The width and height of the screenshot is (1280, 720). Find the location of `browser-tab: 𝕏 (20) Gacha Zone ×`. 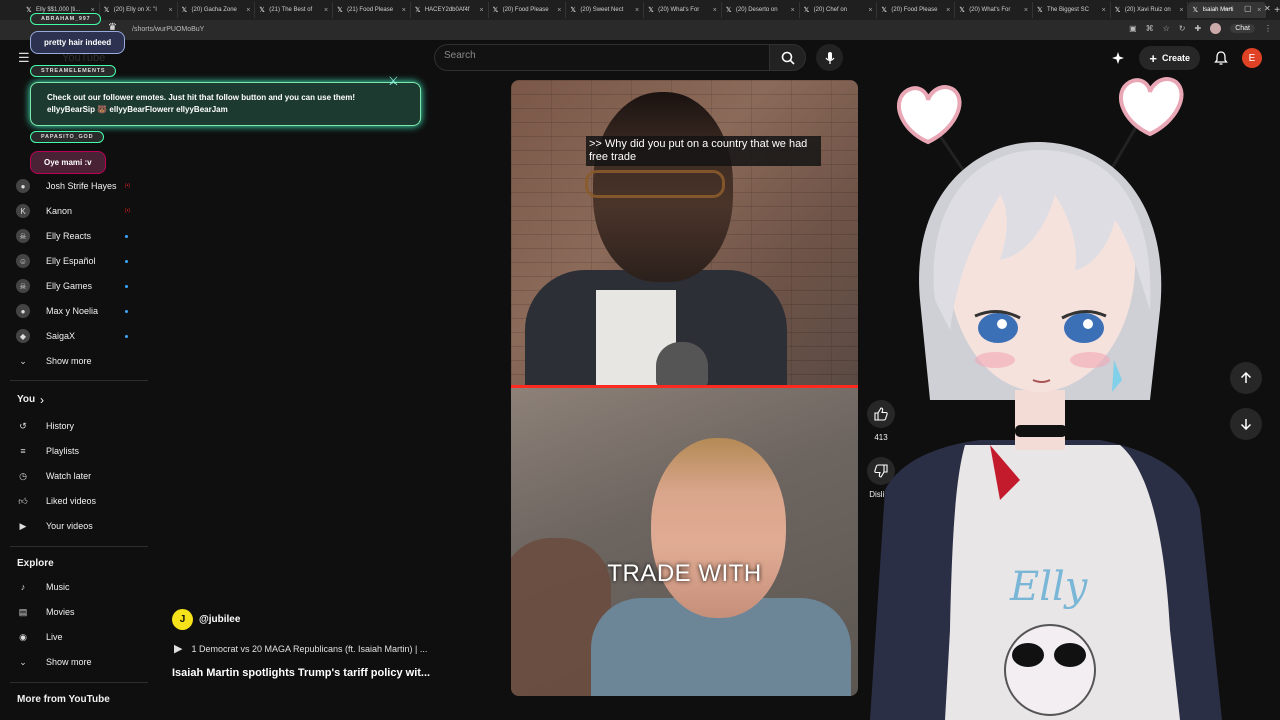

browser-tab: 𝕏 (20) Gacha Zone × is located at coordinates (217, 10).